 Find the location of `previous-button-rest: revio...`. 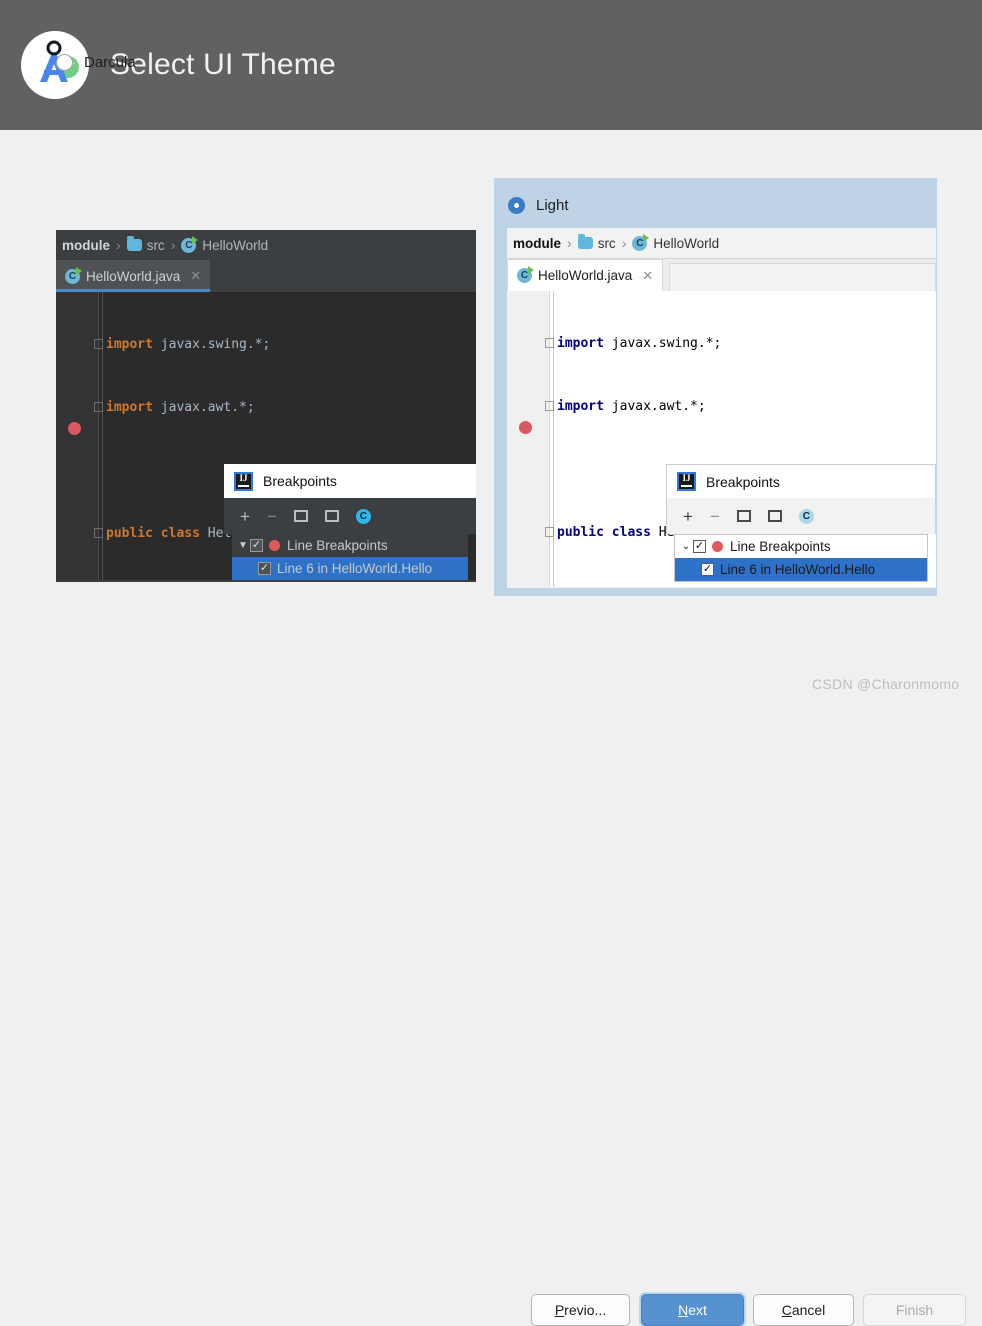

previous-button-rest: revio... is located at coordinates (585, 1310).